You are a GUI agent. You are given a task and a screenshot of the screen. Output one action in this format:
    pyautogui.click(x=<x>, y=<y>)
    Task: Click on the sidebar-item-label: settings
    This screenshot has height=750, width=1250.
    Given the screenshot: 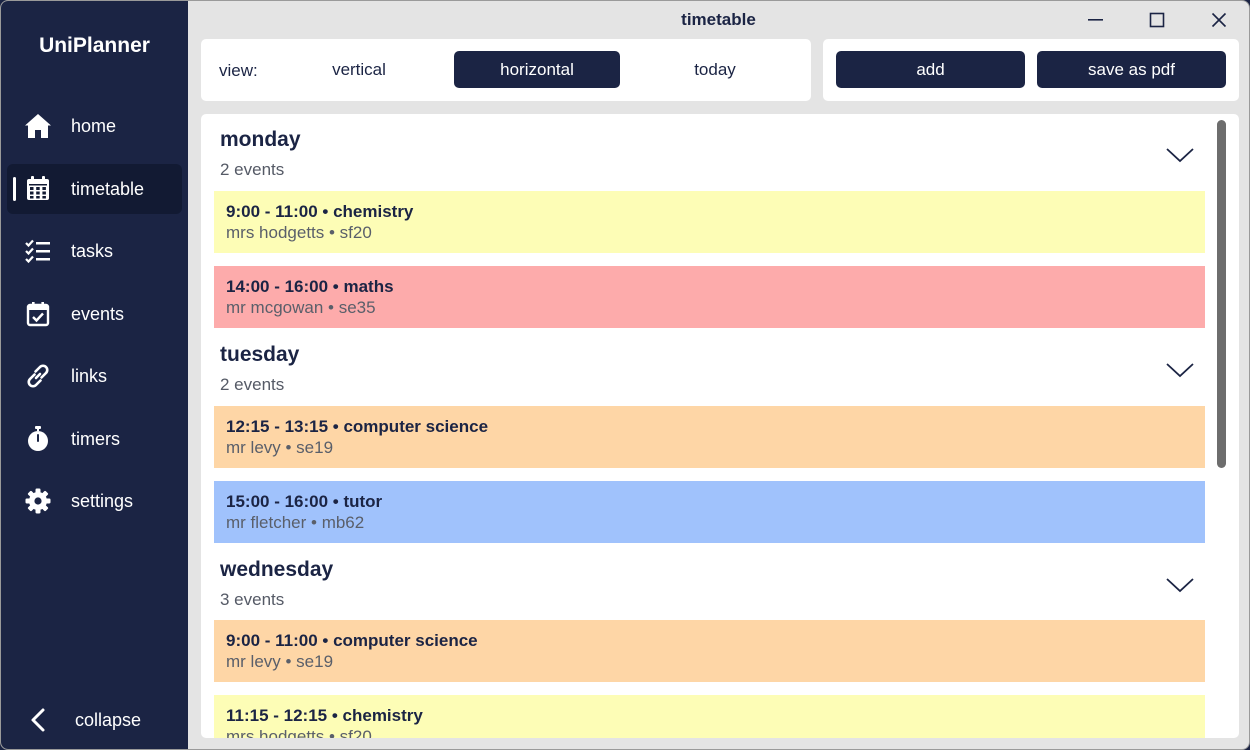 What is the action you would take?
    pyautogui.click(x=102, y=500)
    